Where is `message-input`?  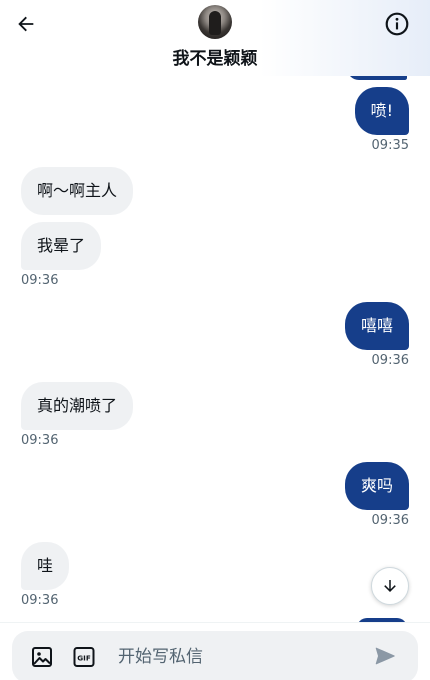 message-input is located at coordinates (238, 657).